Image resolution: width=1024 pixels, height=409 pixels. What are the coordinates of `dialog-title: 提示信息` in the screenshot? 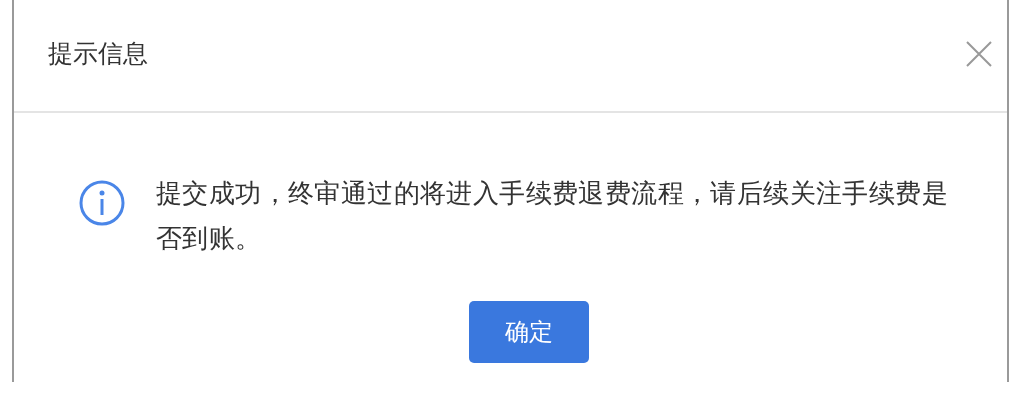 It's located at (98, 54).